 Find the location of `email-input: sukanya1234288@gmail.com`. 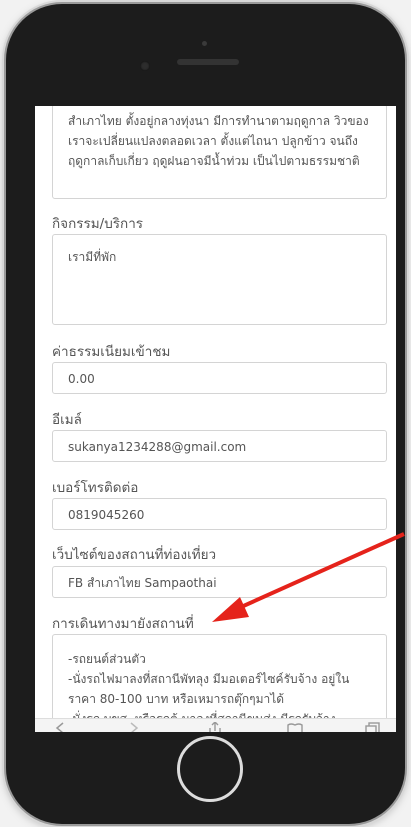

email-input: sukanya1234288@gmail.com is located at coordinates (219, 446).